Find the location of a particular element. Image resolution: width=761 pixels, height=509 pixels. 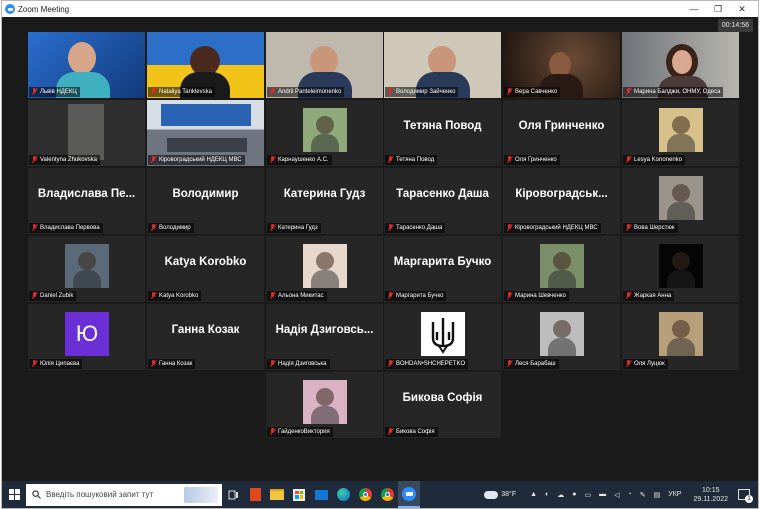

participant-name: Жаркая Анна is located at coordinates (653, 296).